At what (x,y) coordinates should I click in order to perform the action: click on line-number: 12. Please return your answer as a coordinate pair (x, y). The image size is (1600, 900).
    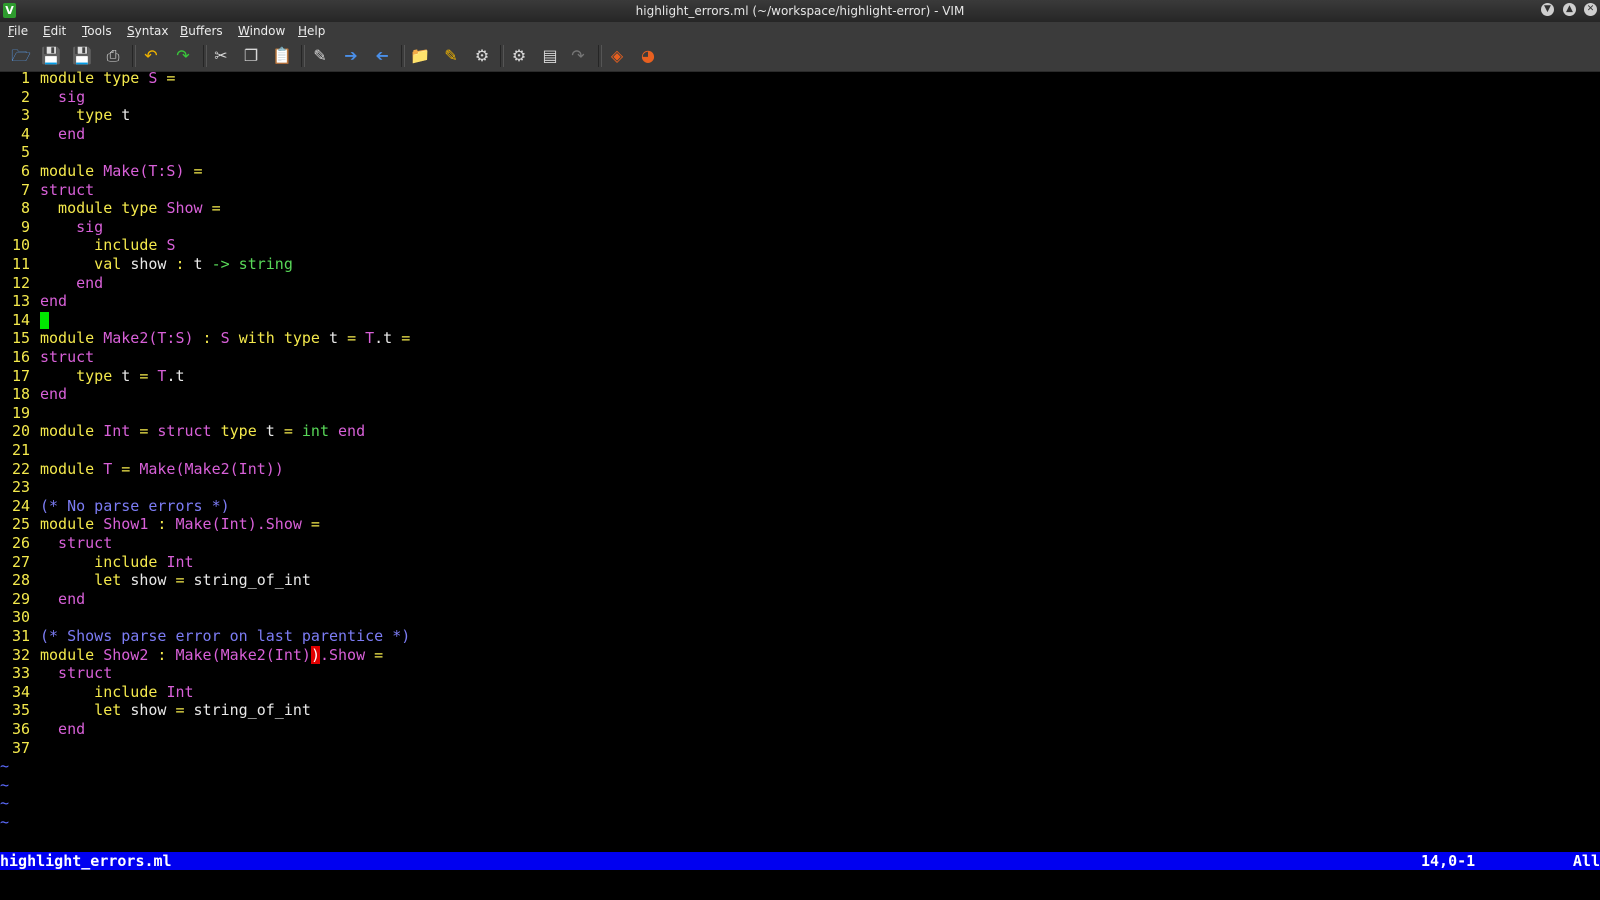
    Looking at the image, I should click on (20, 282).